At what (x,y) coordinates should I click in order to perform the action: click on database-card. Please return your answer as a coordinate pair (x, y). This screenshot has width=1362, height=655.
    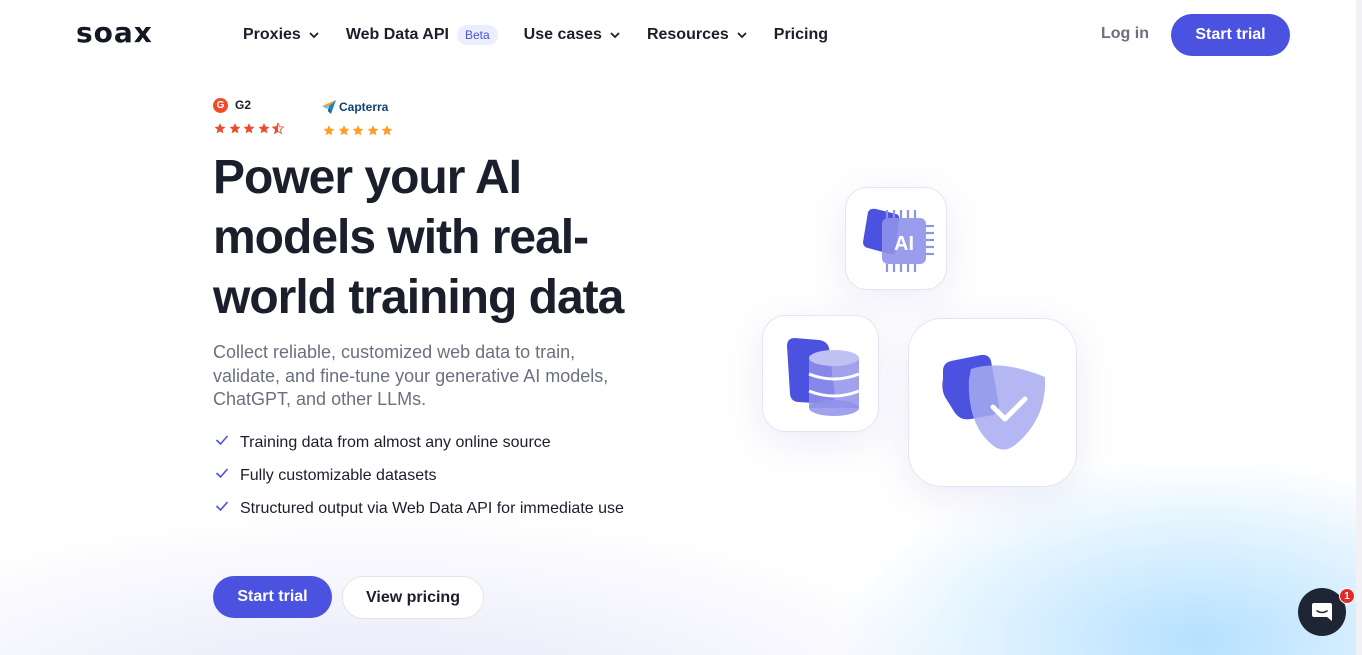
    Looking at the image, I should click on (820, 373).